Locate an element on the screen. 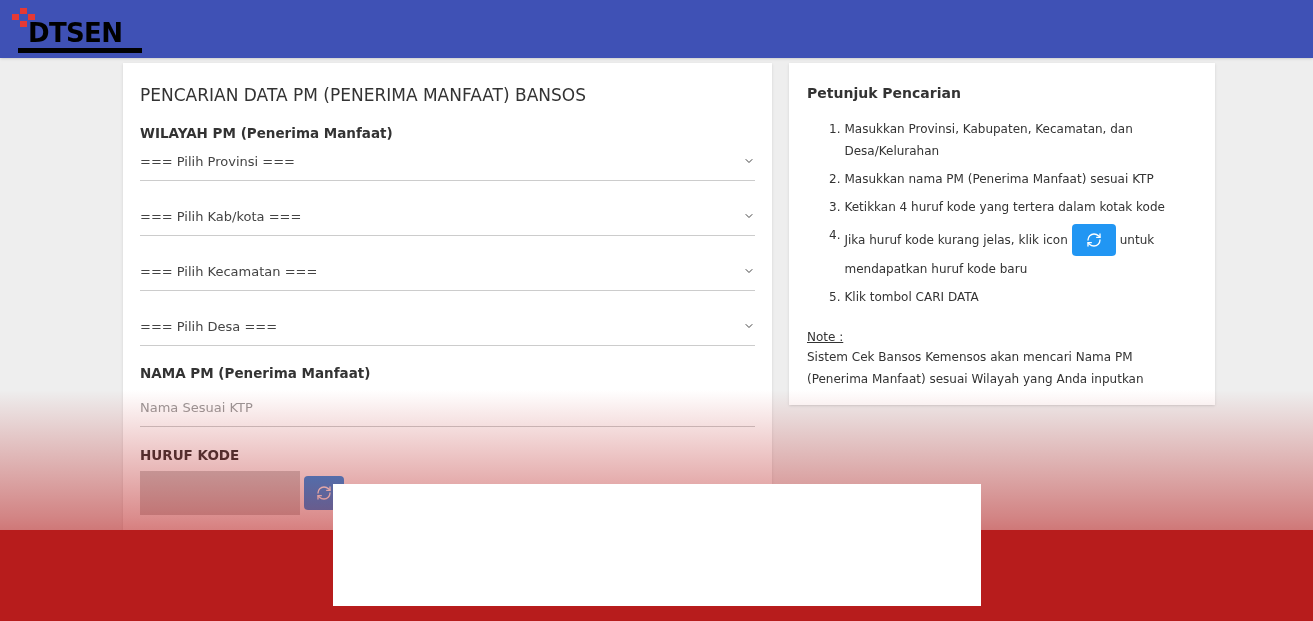  dropdown: === Pilih Provinsi === is located at coordinates (447, 161).